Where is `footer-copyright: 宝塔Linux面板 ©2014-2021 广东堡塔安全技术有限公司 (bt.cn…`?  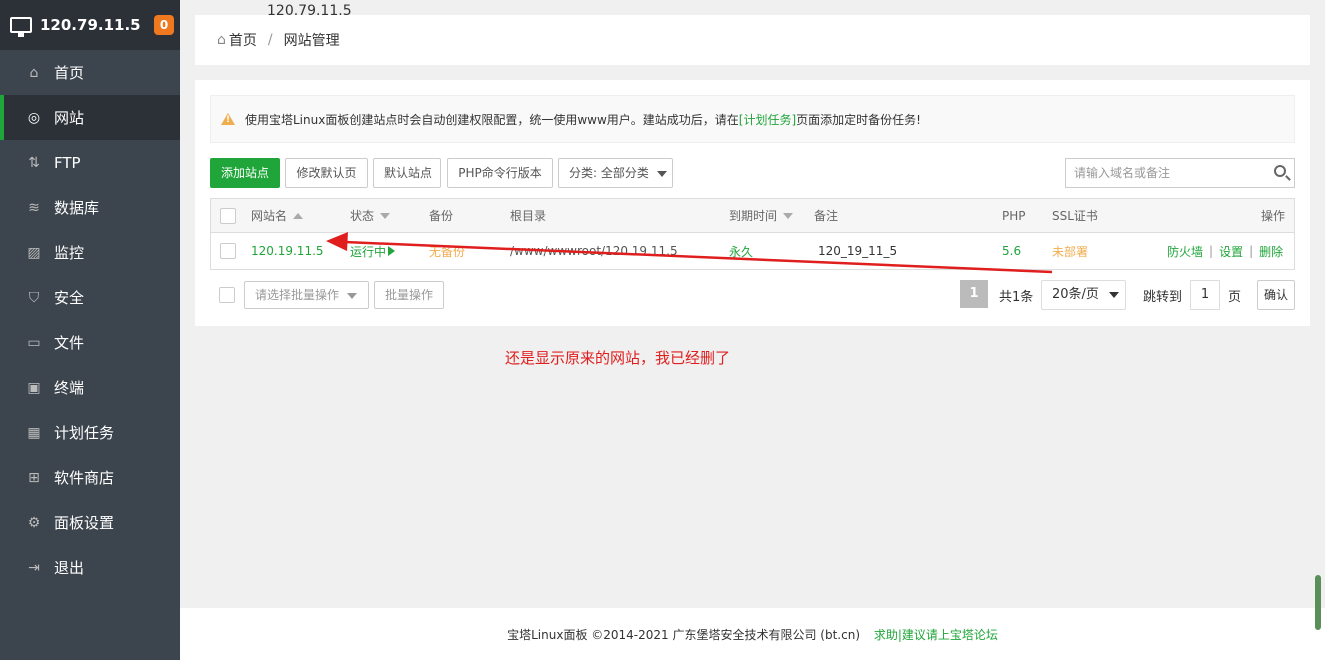 footer-copyright: 宝塔Linux面板 ©2014-2021 广东堡塔安全技术有限公司 (bt.cn… is located at coordinates (683, 635).